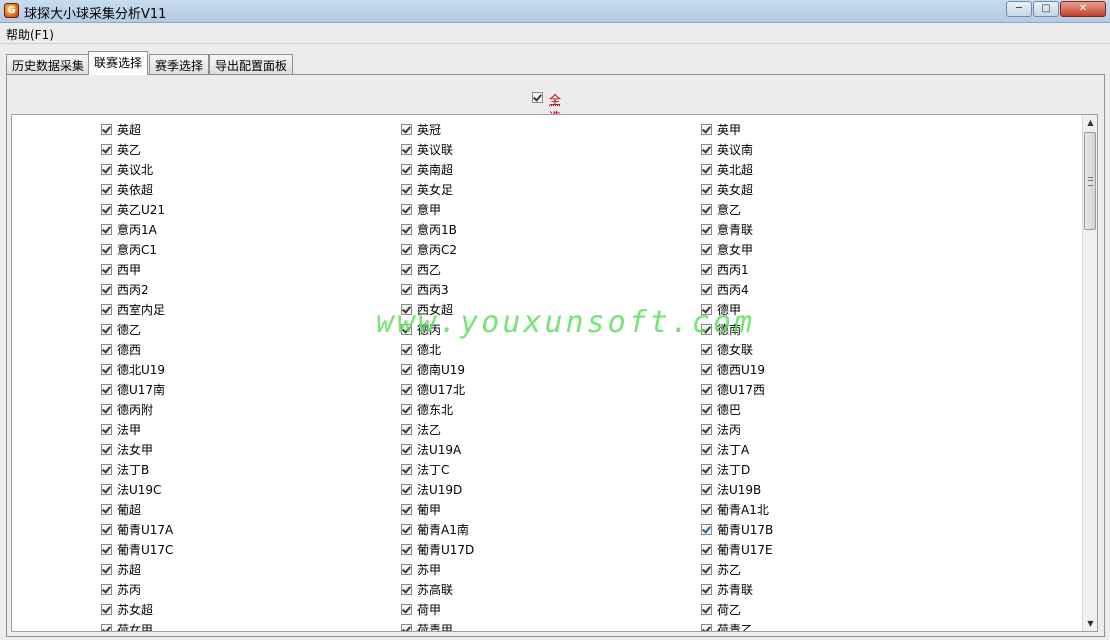  Describe the element at coordinates (1083, 9) in the screenshot. I see `close-button: ✕` at that location.